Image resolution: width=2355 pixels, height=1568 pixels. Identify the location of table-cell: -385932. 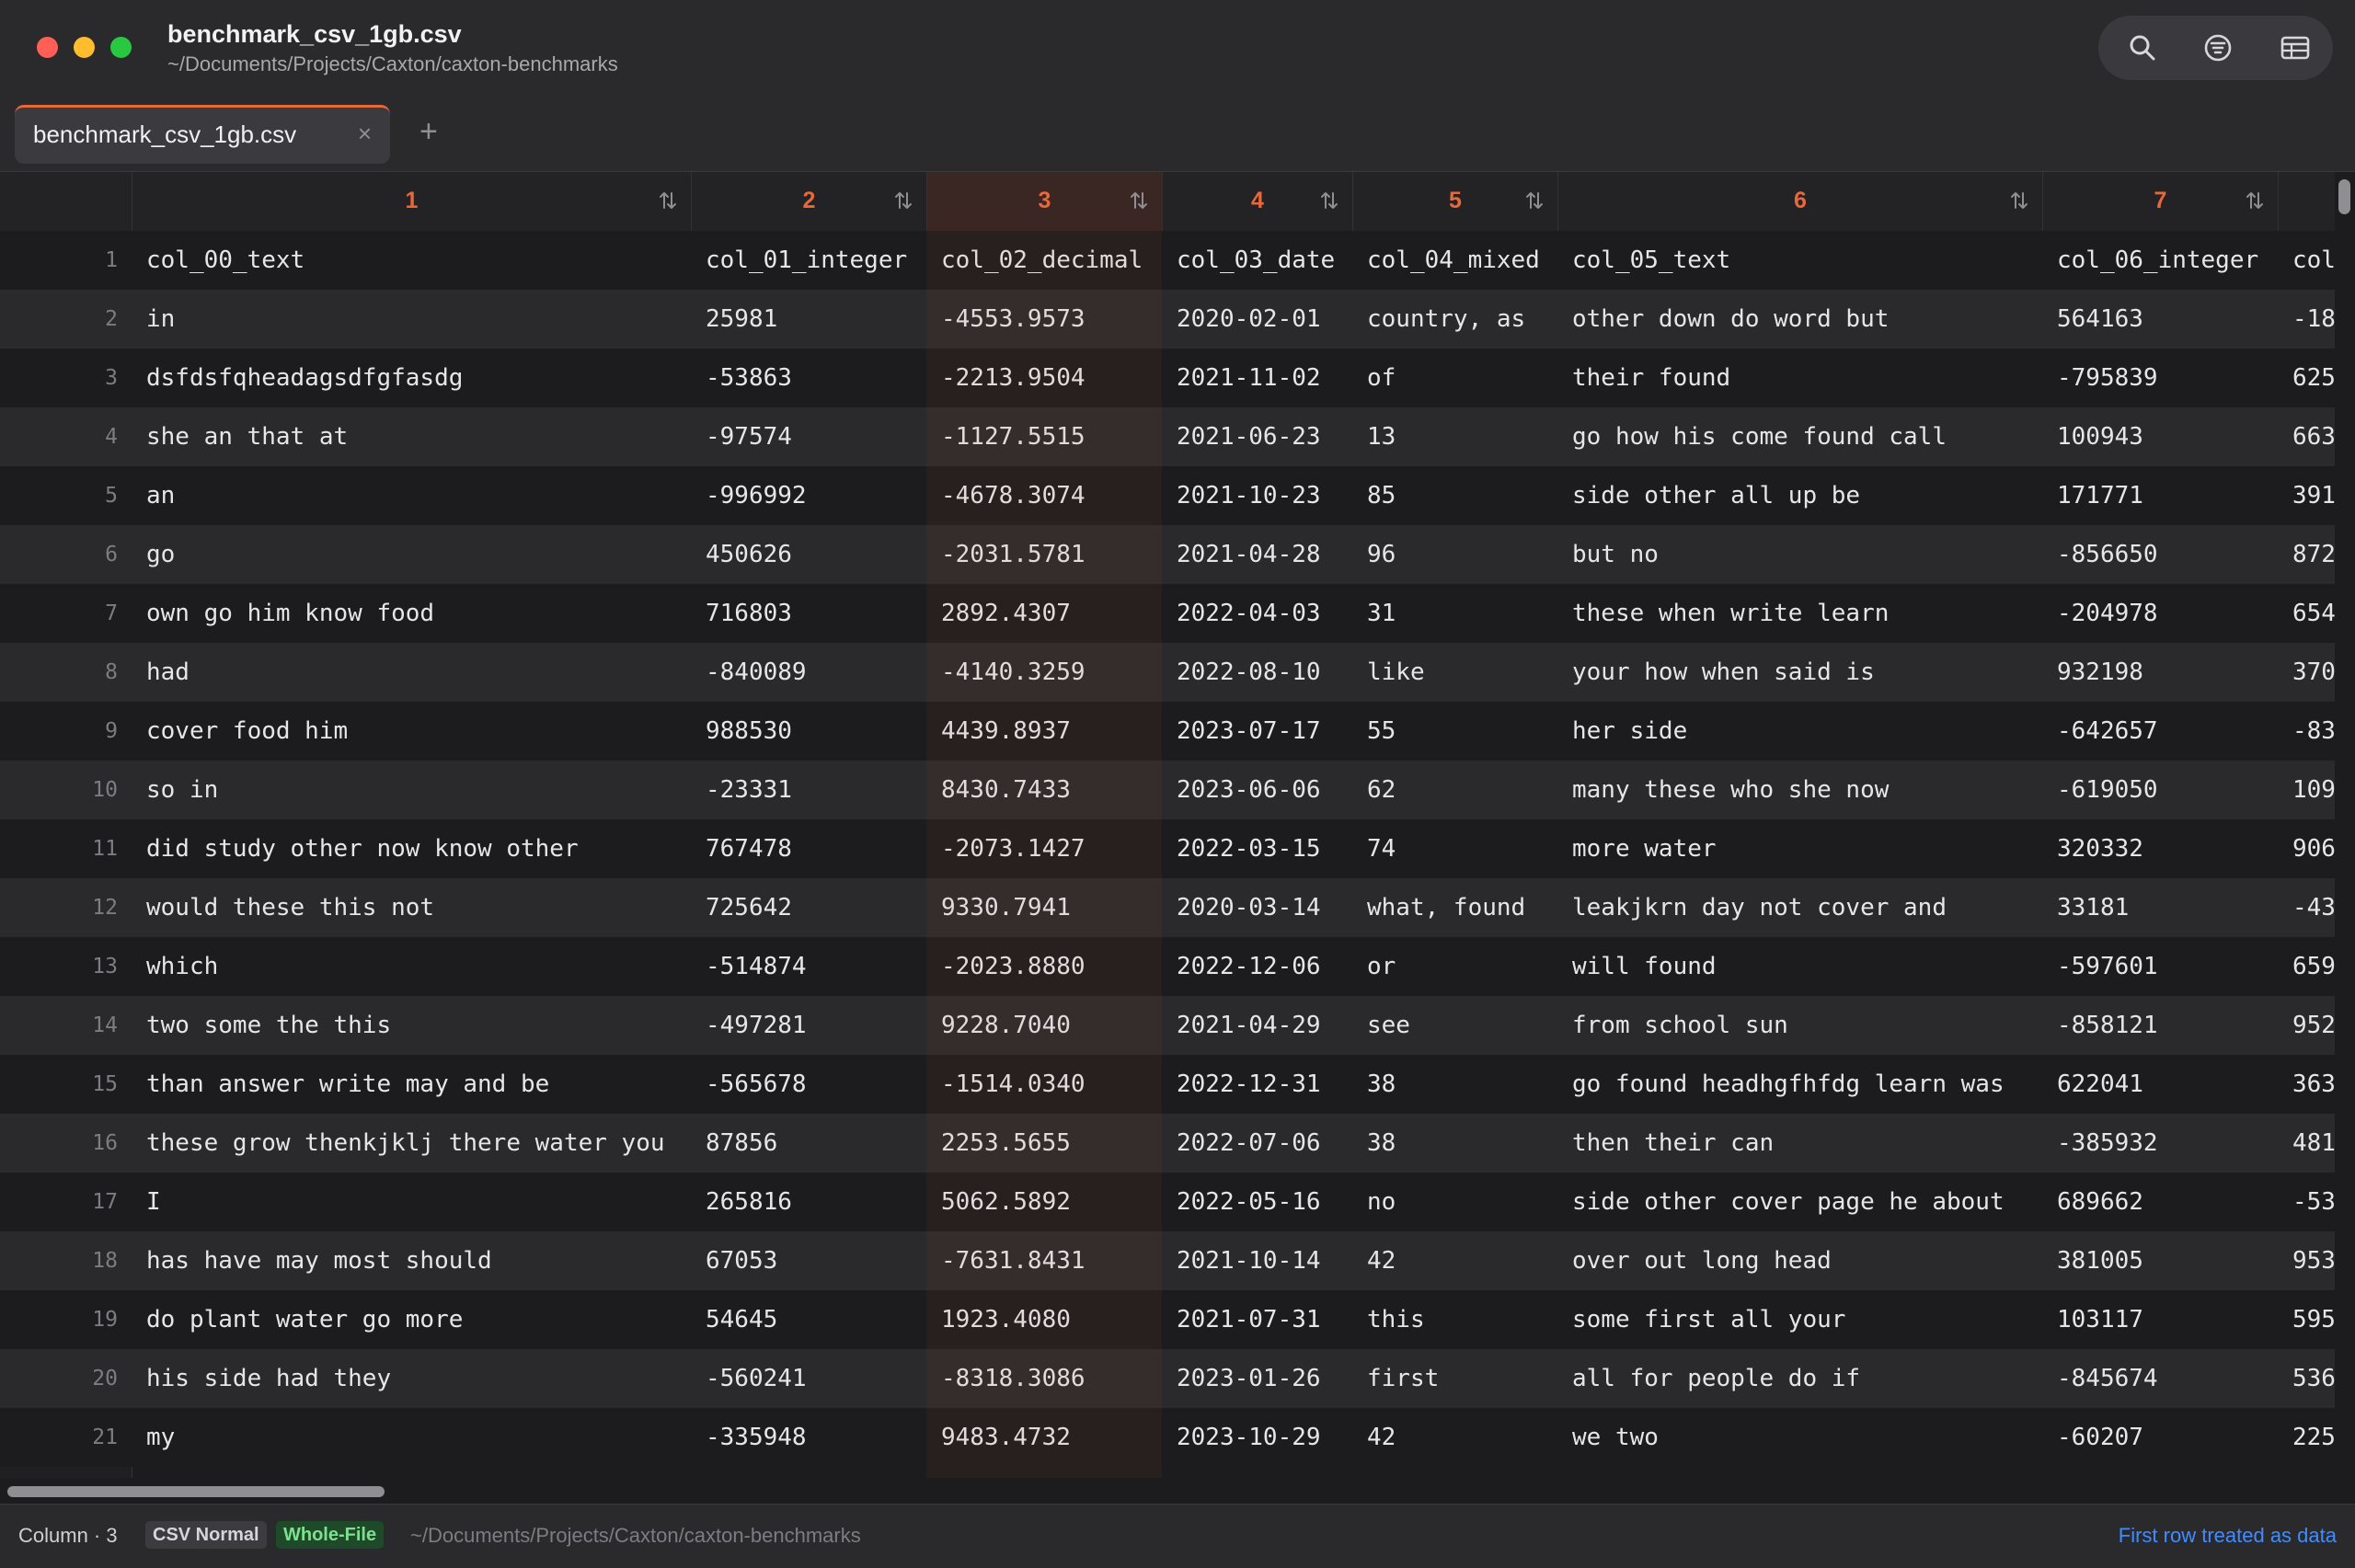
(2160, 1143).